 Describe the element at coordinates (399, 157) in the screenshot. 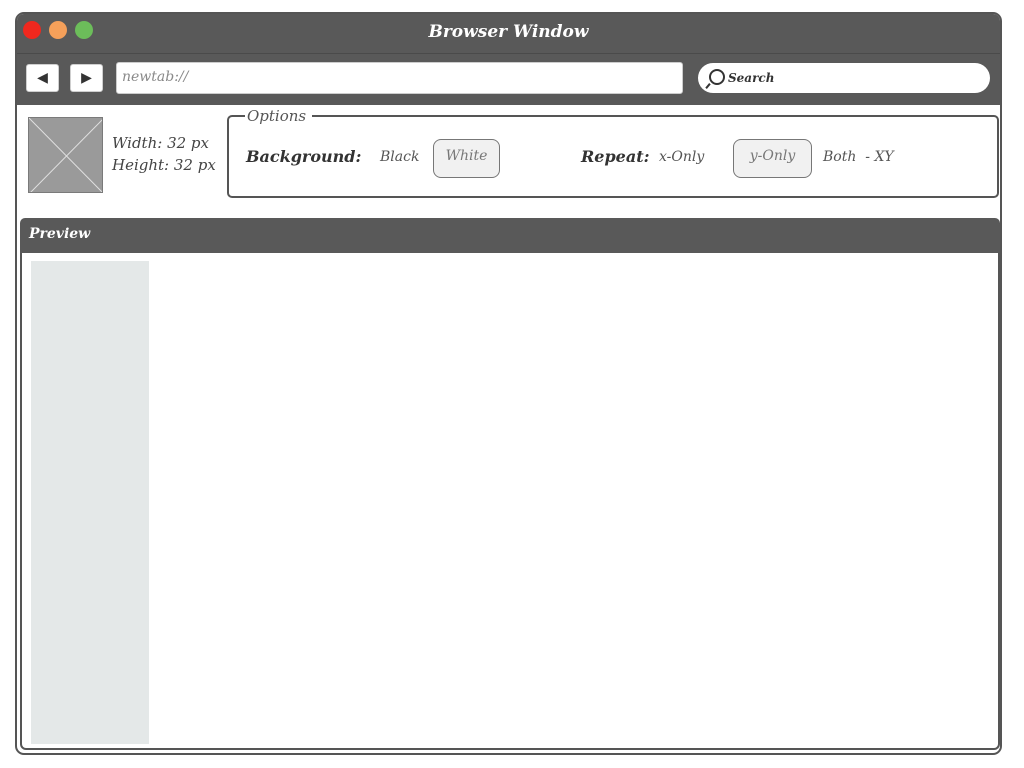

I see `background-option-black: Black` at that location.